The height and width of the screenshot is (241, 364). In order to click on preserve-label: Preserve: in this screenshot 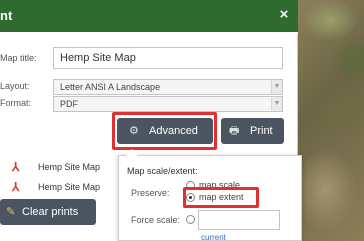, I will do `click(150, 193)`.